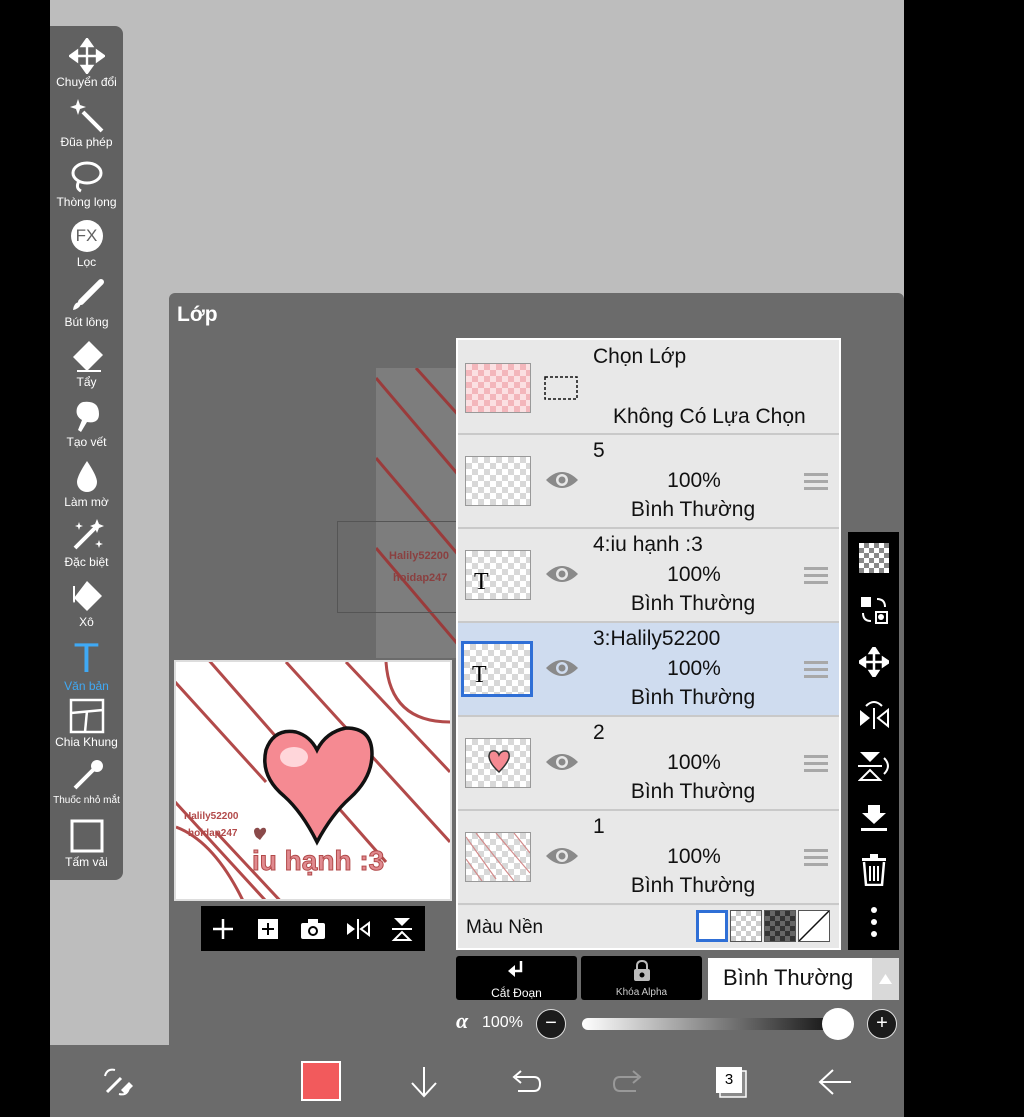  Describe the element at coordinates (86, 308) in the screenshot. I see `tool-brush: Bút lông` at that location.